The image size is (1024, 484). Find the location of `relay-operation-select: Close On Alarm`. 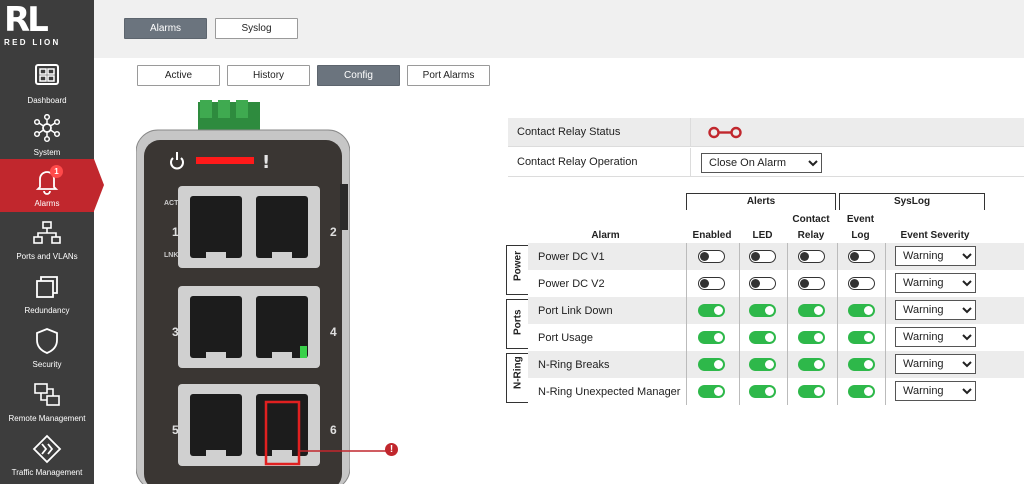

relay-operation-select: Close On Alarm is located at coordinates (761, 163).